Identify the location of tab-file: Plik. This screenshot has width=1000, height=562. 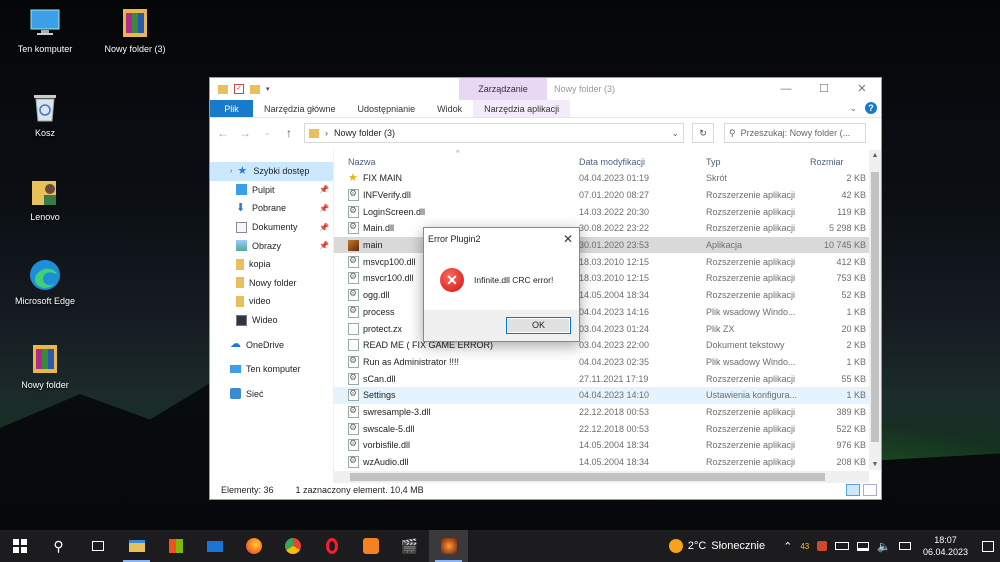
(231, 108).